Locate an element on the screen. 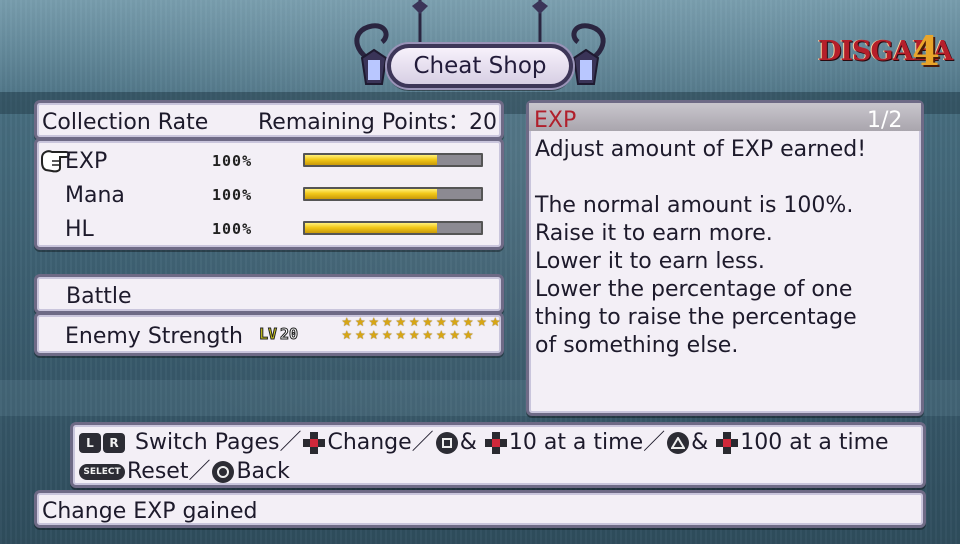 The width and height of the screenshot is (960, 544). title-plaque: Cheat Shop is located at coordinates (480, 66).